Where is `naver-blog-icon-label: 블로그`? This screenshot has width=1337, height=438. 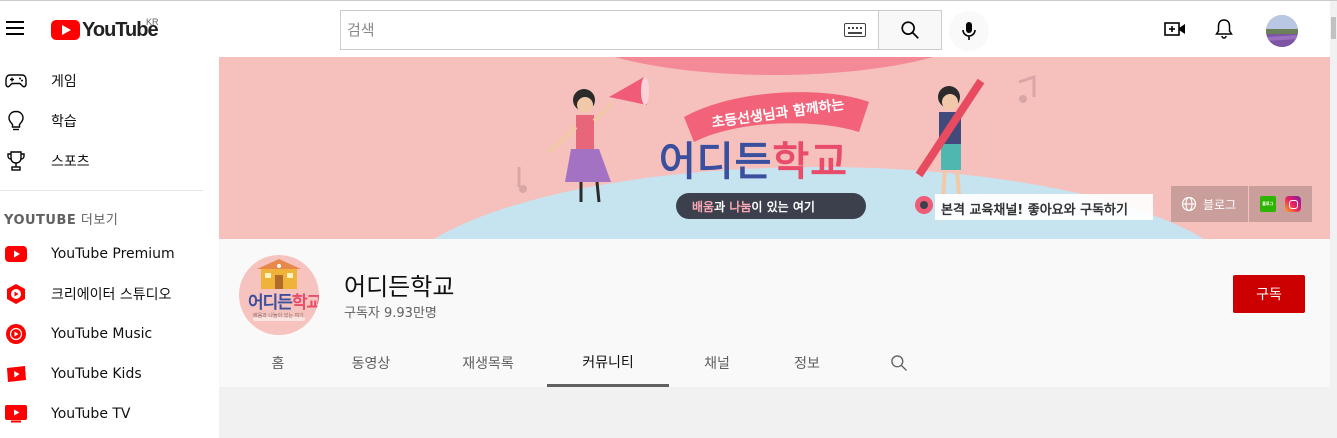
naver-blog-icon-label: 블로그 is located at coordinates (1268, 203).